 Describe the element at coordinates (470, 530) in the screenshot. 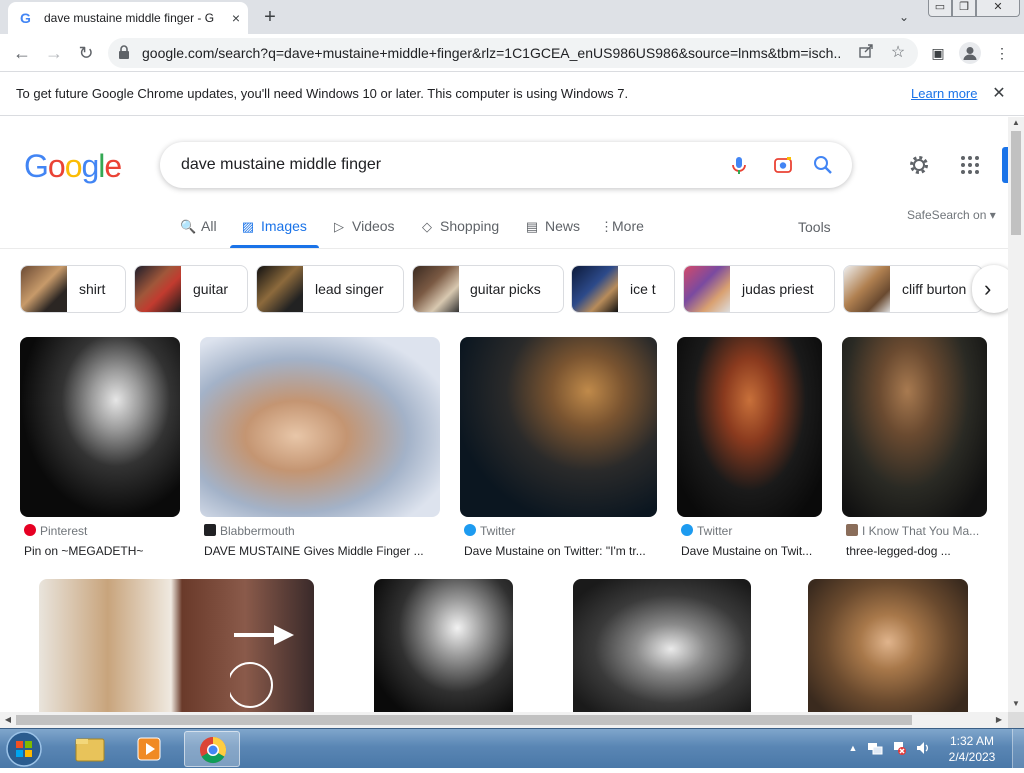

I see `twitter-icon` at that location.